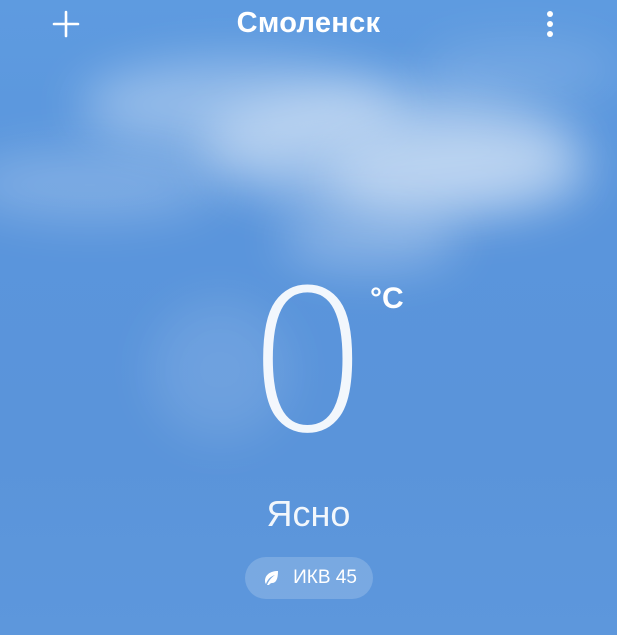 The height and width of the screenshot is (635, 617). I want to click on top-bar: Смоленск, so click(308, 24).